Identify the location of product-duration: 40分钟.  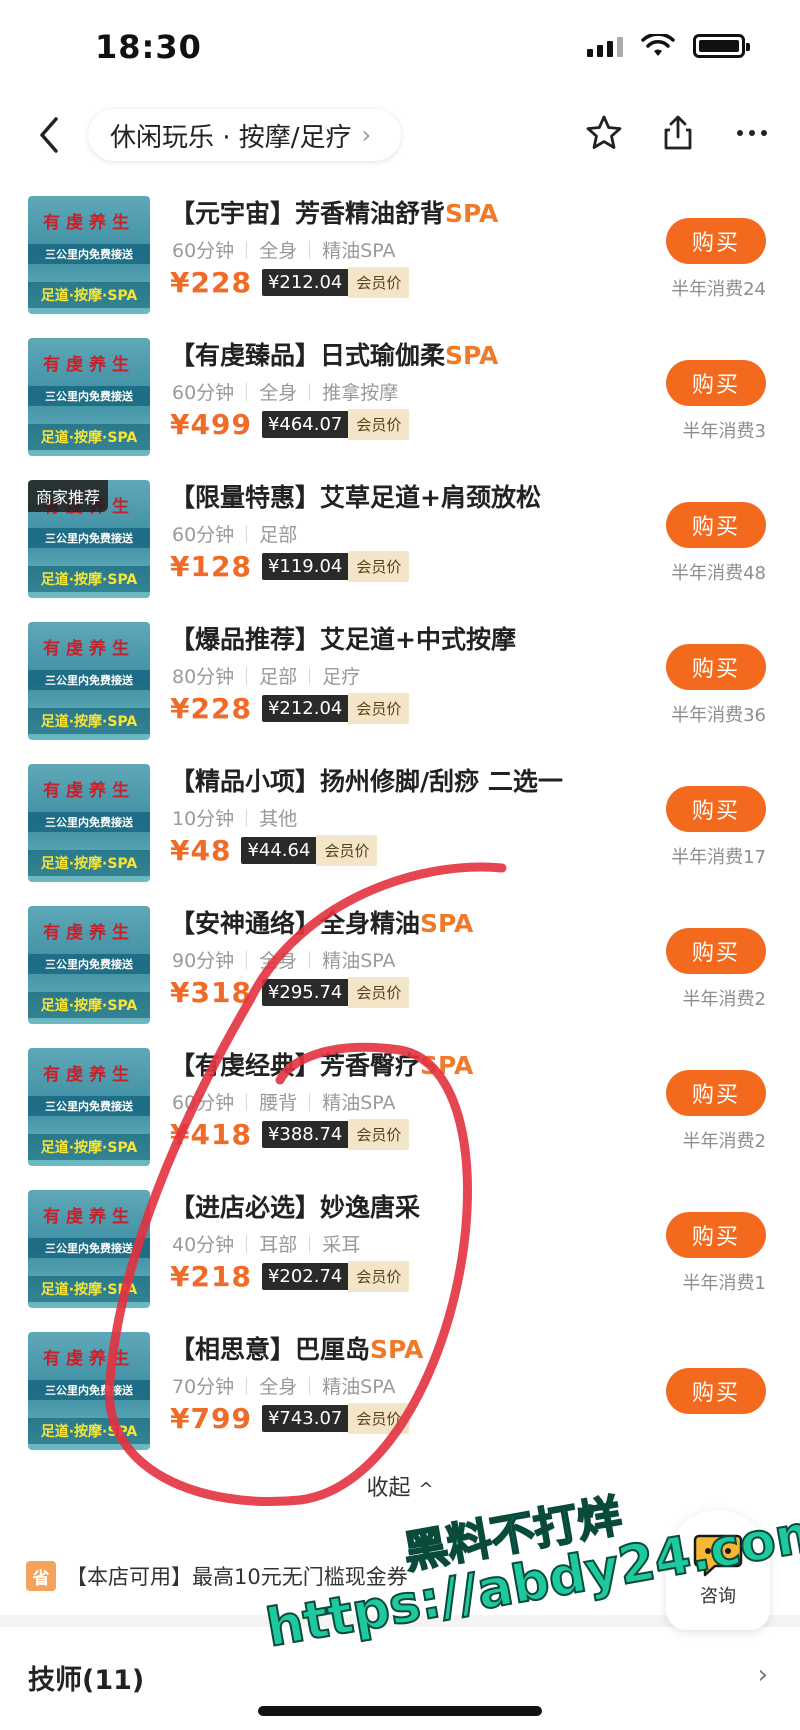
(203, 1245).